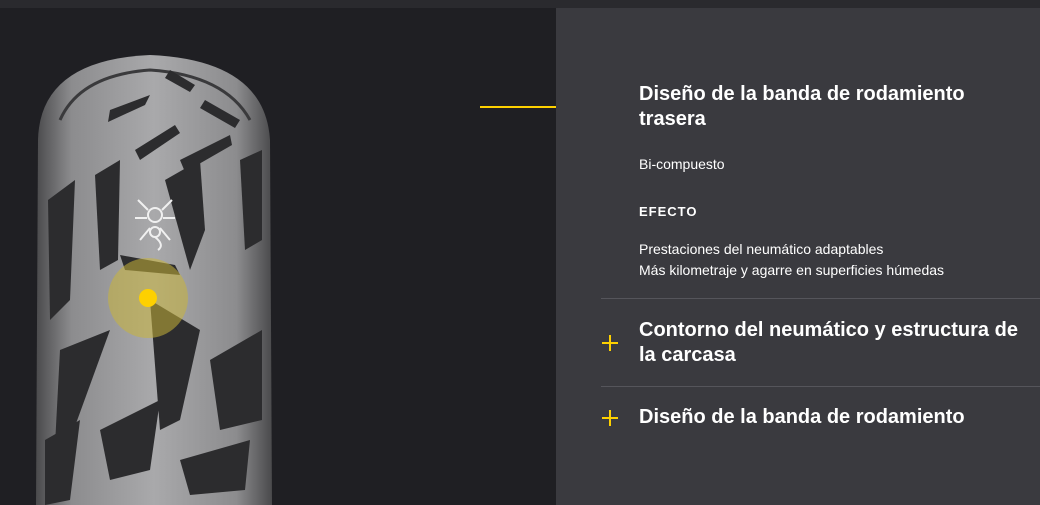 The height and width of the screenshot is (505, 1040). Describe the element at coordinates (834, 417) in the screenshot. I see `accordion-item-title: Diseño de la banda de rodamiento` at that location.